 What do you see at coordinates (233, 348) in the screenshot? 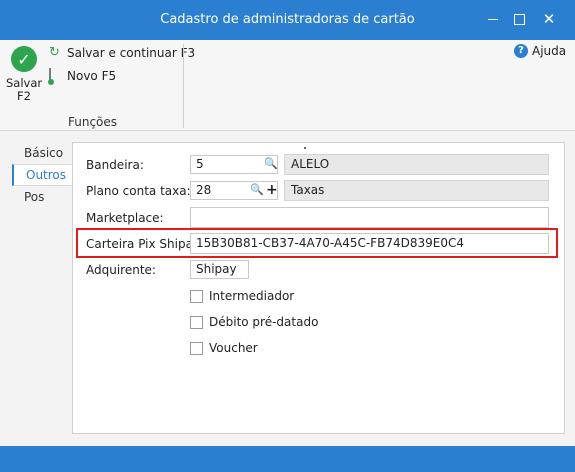
I see `voucher-label: Voucher` at bounding box center [233, 348].